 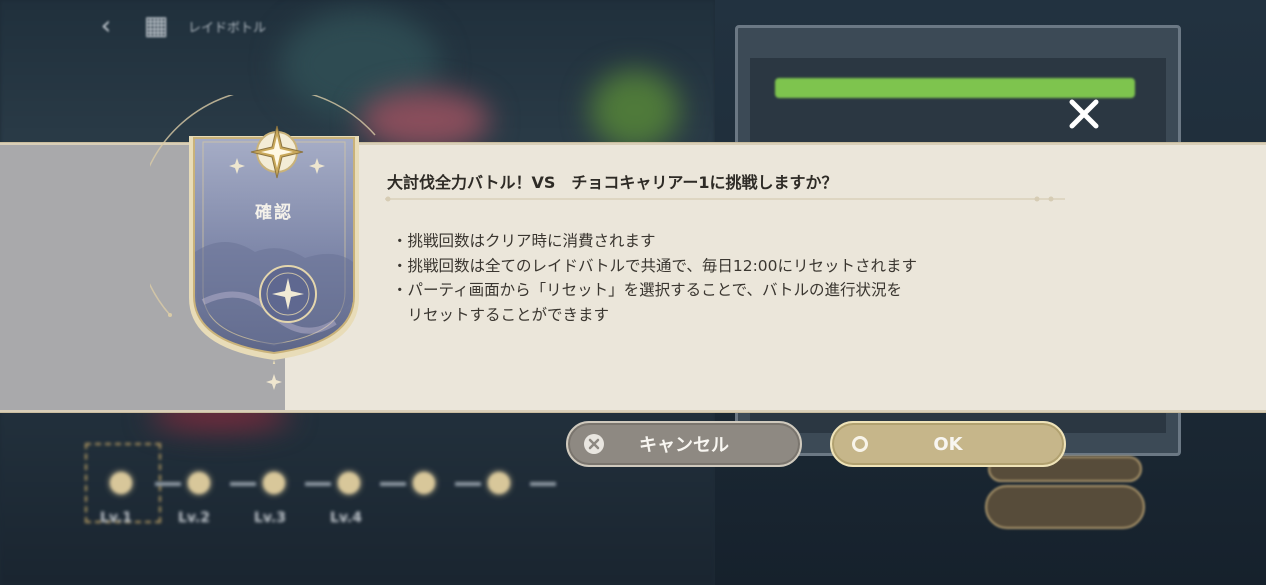 I want to click on cancel-button: キャンセル, so click(x=684, y=444).